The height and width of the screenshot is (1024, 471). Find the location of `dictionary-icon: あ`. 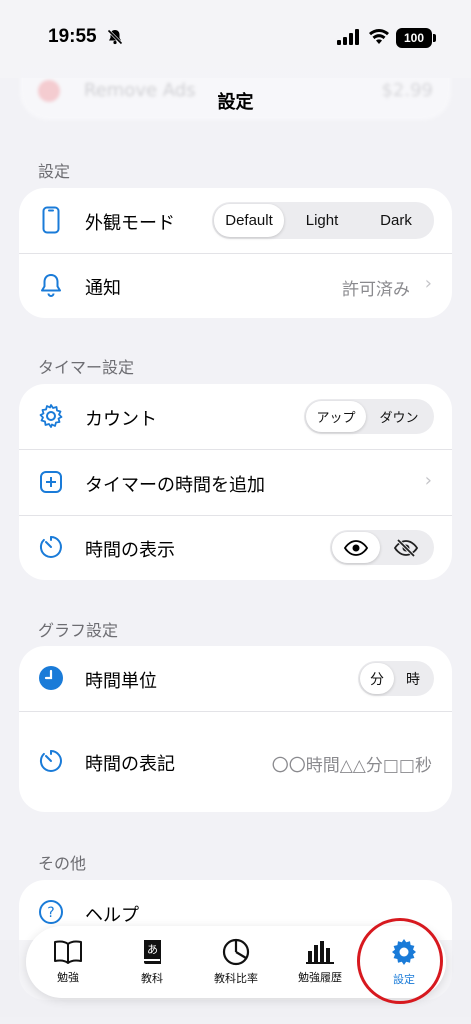

dictionary-icon: あ is located at coordinates (152, 952).